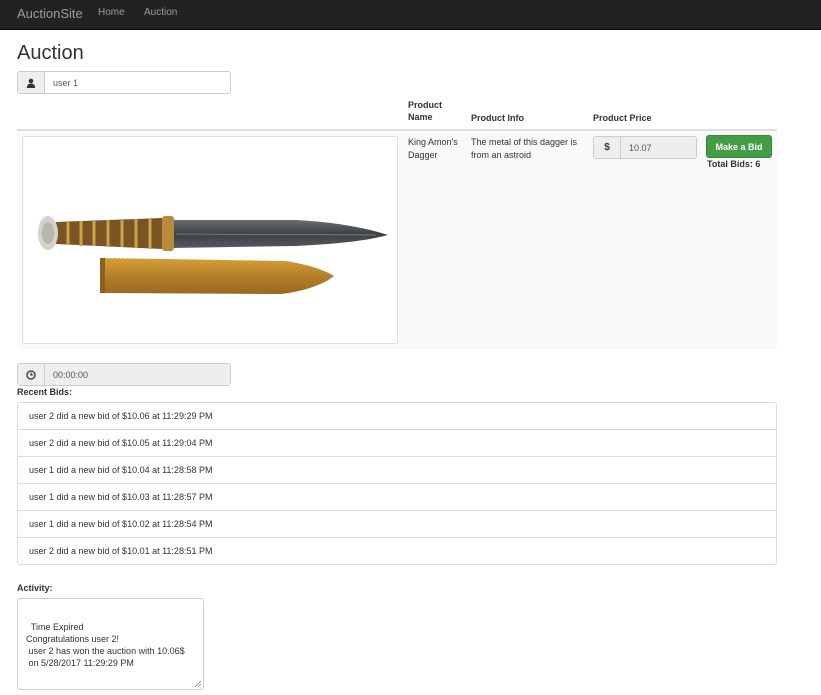  I want to click on resize-handle-icon, so click(197, 683).